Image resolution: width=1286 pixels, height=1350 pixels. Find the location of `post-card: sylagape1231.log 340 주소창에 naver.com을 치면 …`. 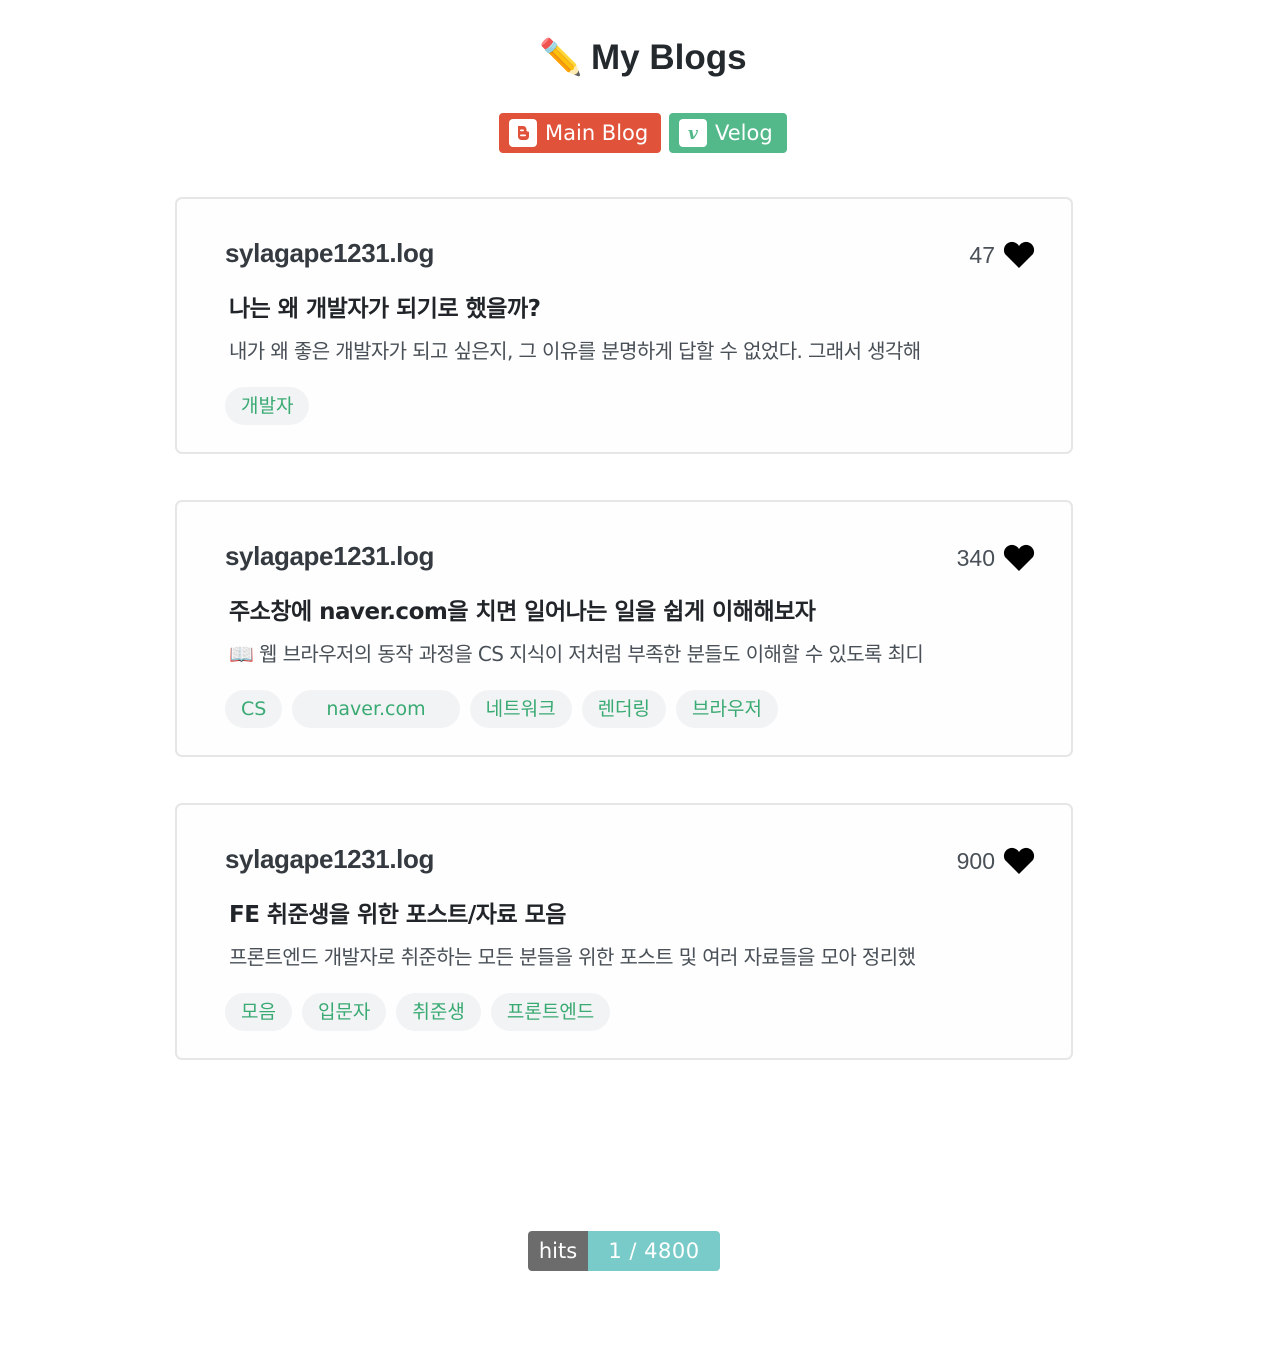

post-card: sylagape1231.log 340 주소창에 naver.com을 치면 … is located at coordinates (624, 628).